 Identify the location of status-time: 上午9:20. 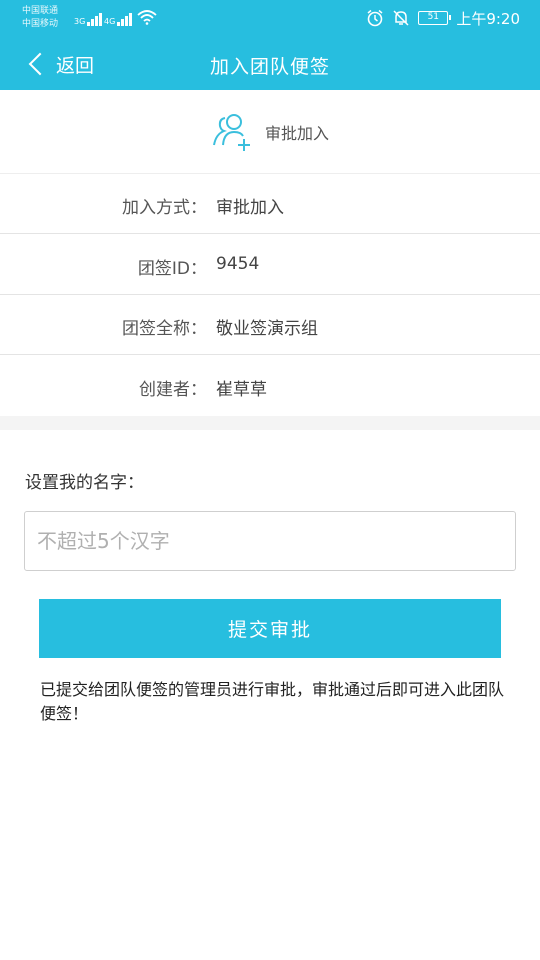
(488, 18).